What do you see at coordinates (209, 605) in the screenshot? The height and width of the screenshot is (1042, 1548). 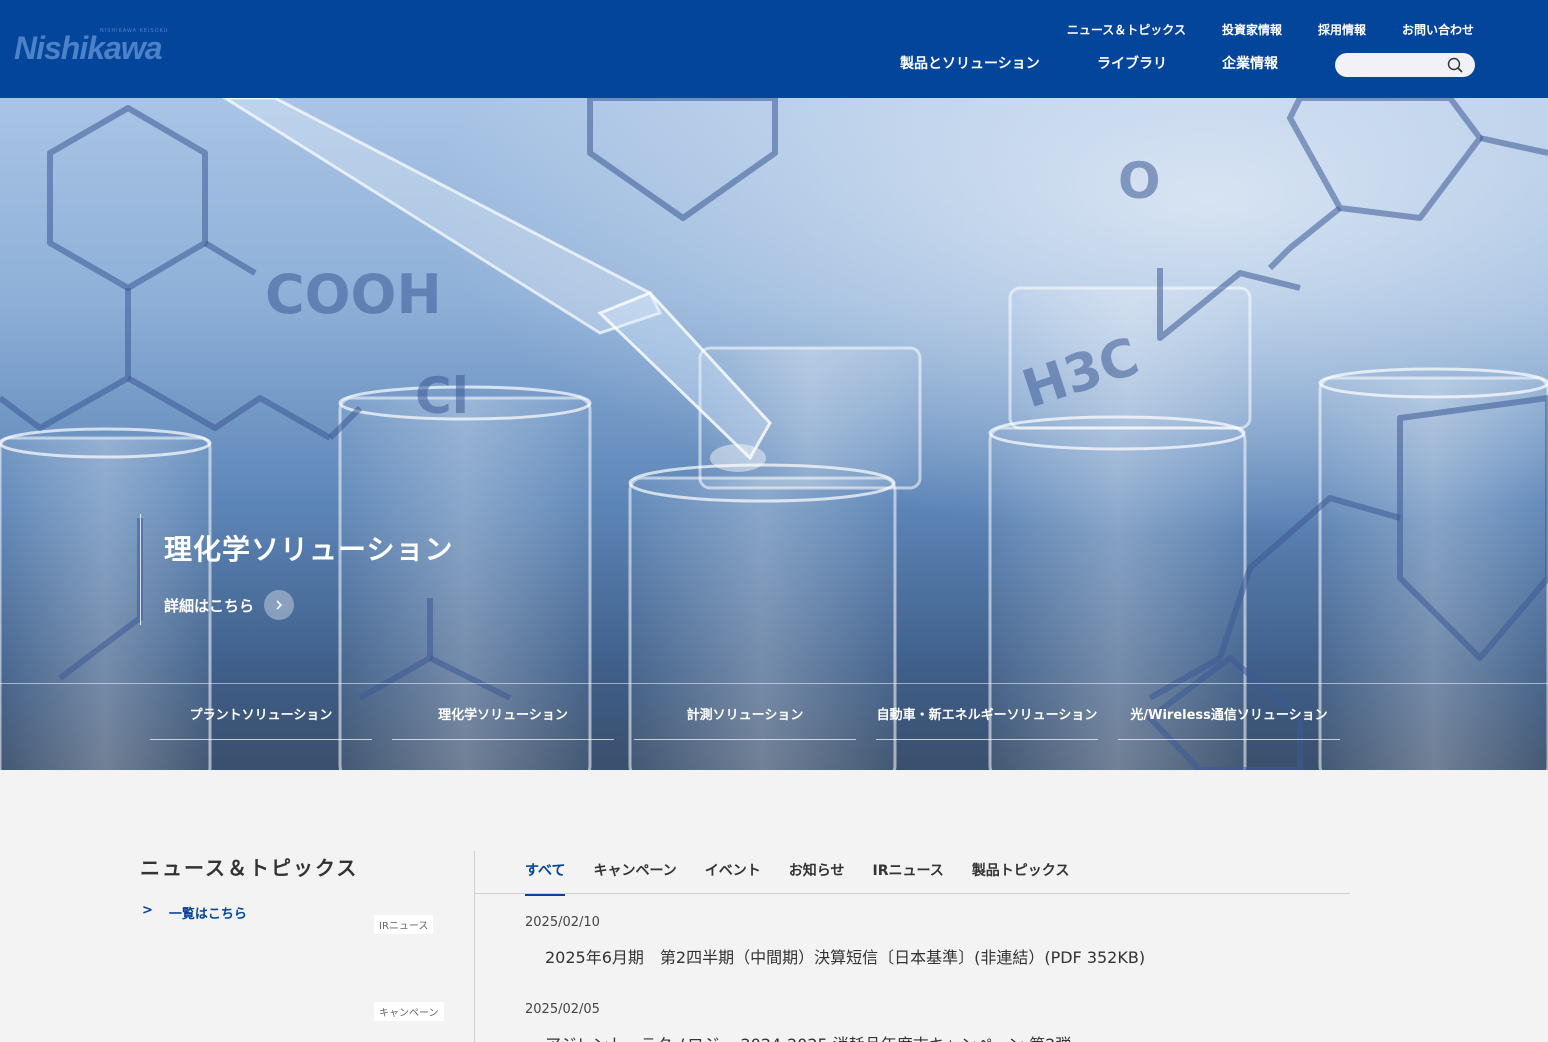 I see `hero-more-label: 詳細はこちら` at bounding box center [209, 605].